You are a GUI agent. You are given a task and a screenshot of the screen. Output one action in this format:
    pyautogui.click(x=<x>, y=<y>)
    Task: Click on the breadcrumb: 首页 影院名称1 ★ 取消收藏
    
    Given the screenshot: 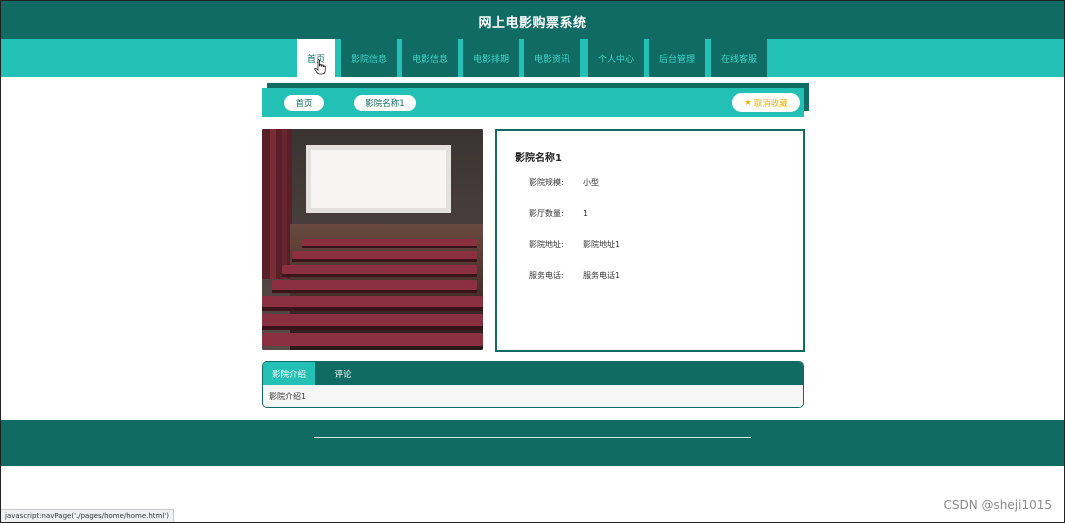 What is the action you would take?
    pyautogui.click(x=533, y=102)
    